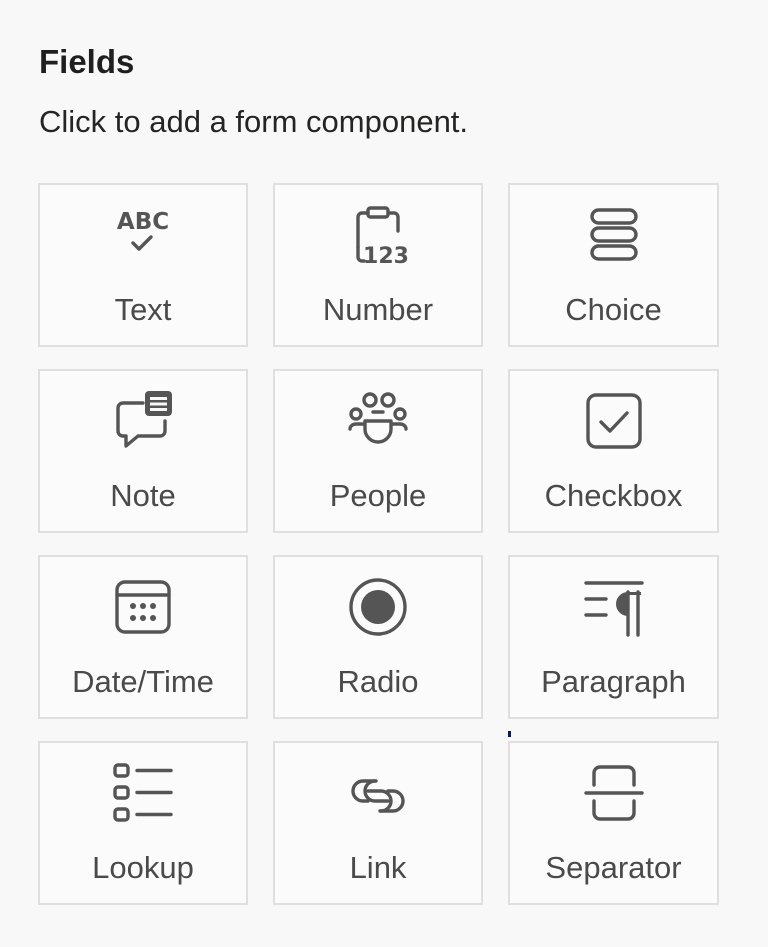 Image resolution: width=768 pixels, height=947 pixels. What do you see at coordinates (614, 235) in the screenshot?
I see `choice-stack-icon` at bounding box center [614, 235].